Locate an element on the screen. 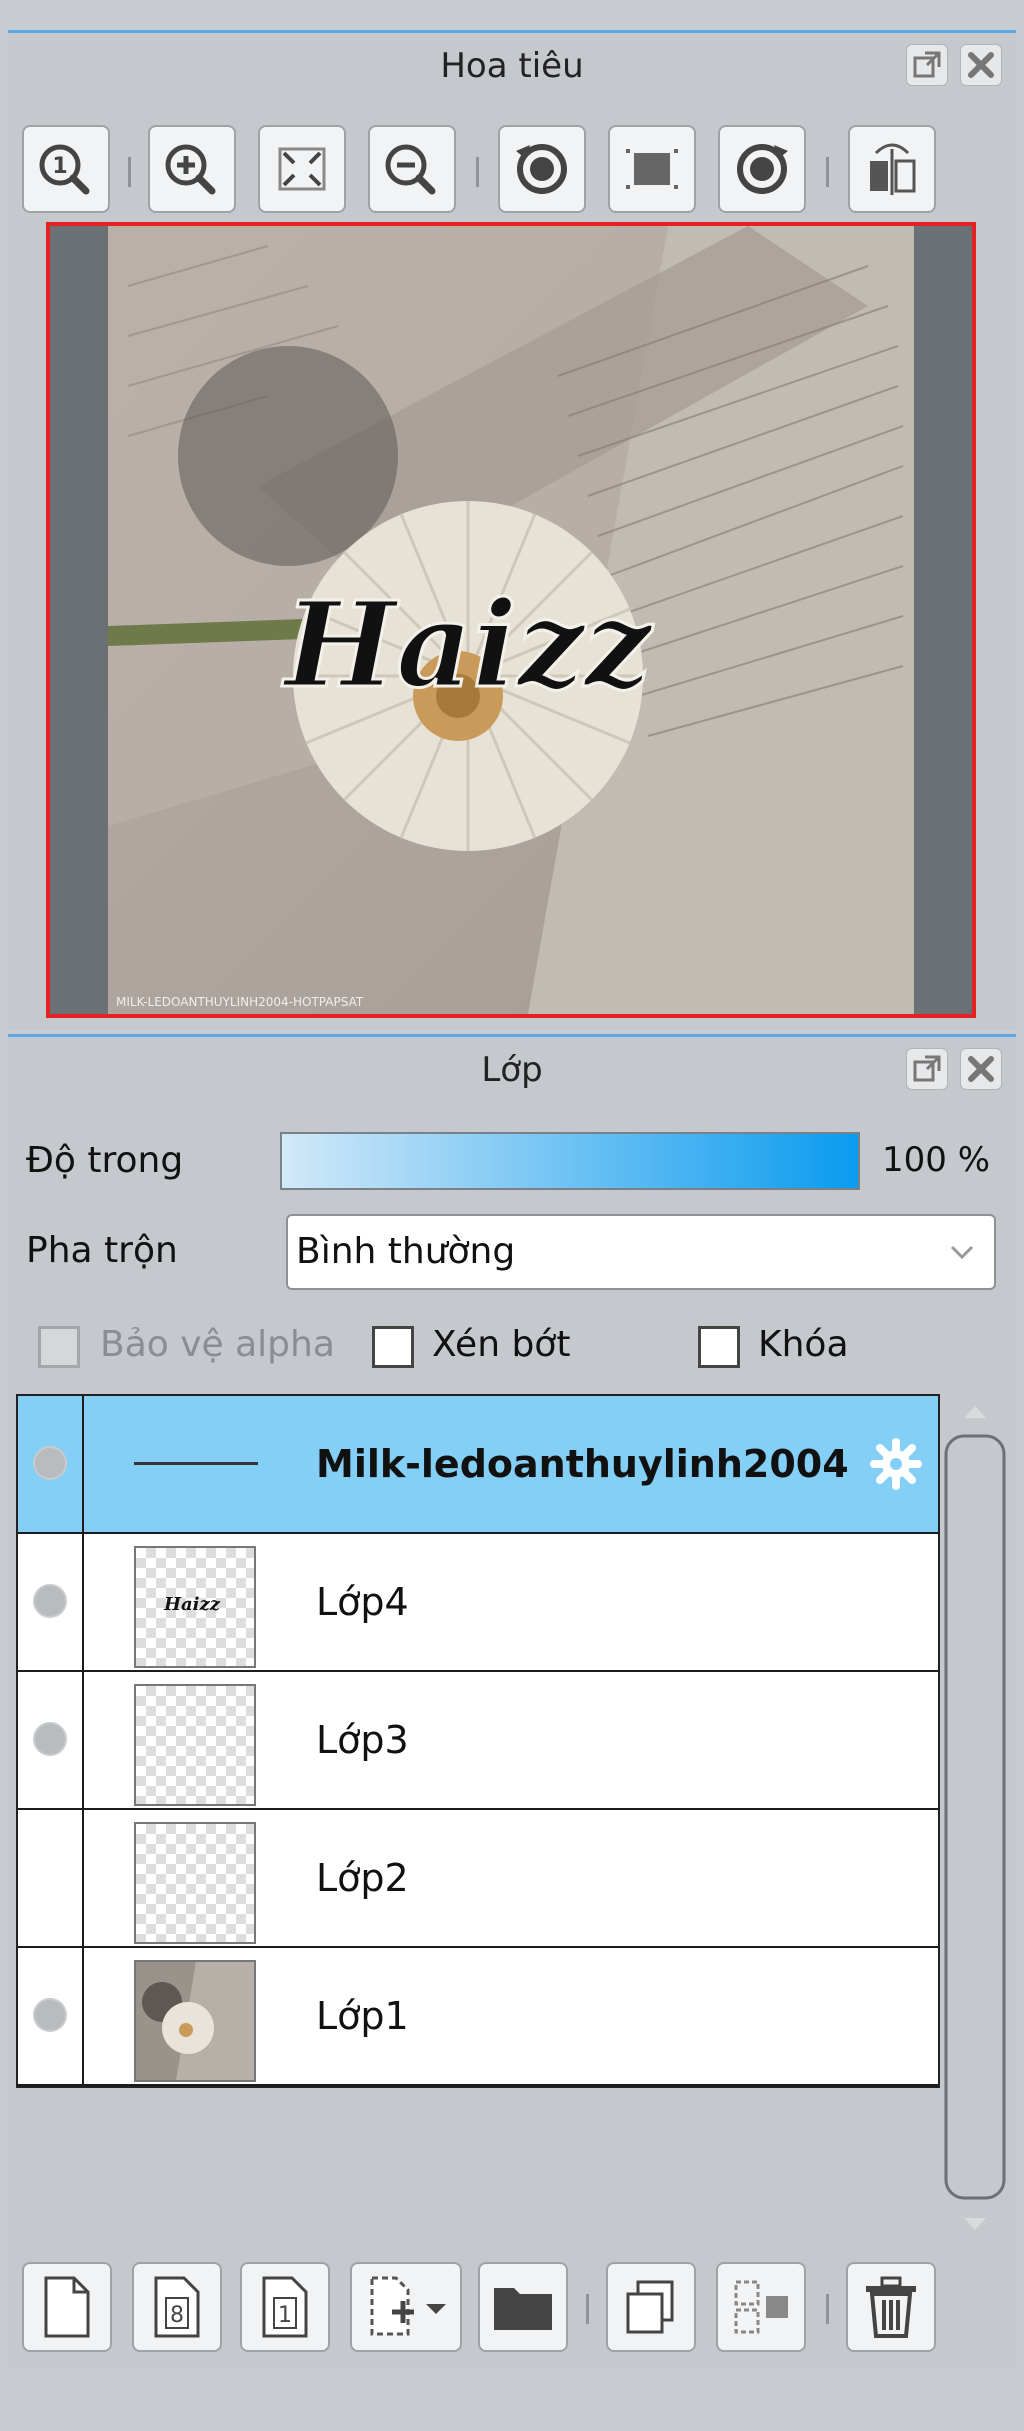 Image resolution: width=1024 pixels, height=2431 pixels. scroll-down-icon is located at coordinates (975, 2225).